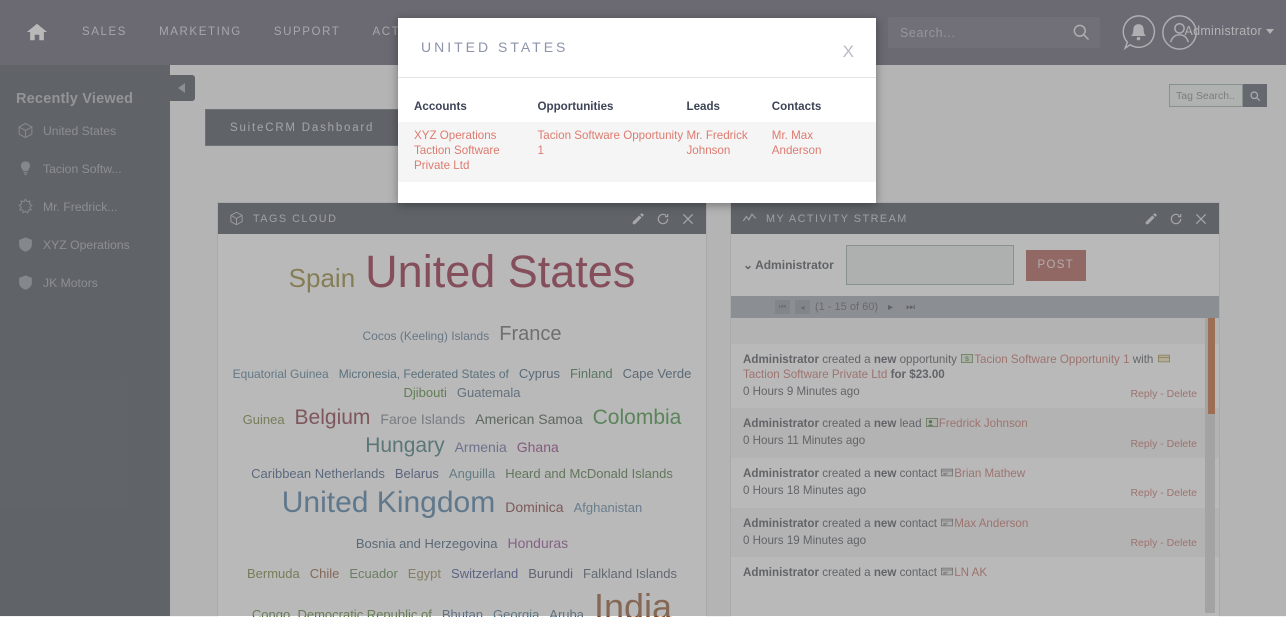 This screenshot has width=1286, height=617. I want to click on cell-contacts: Mr. Max Anderson, so click(816, 151).